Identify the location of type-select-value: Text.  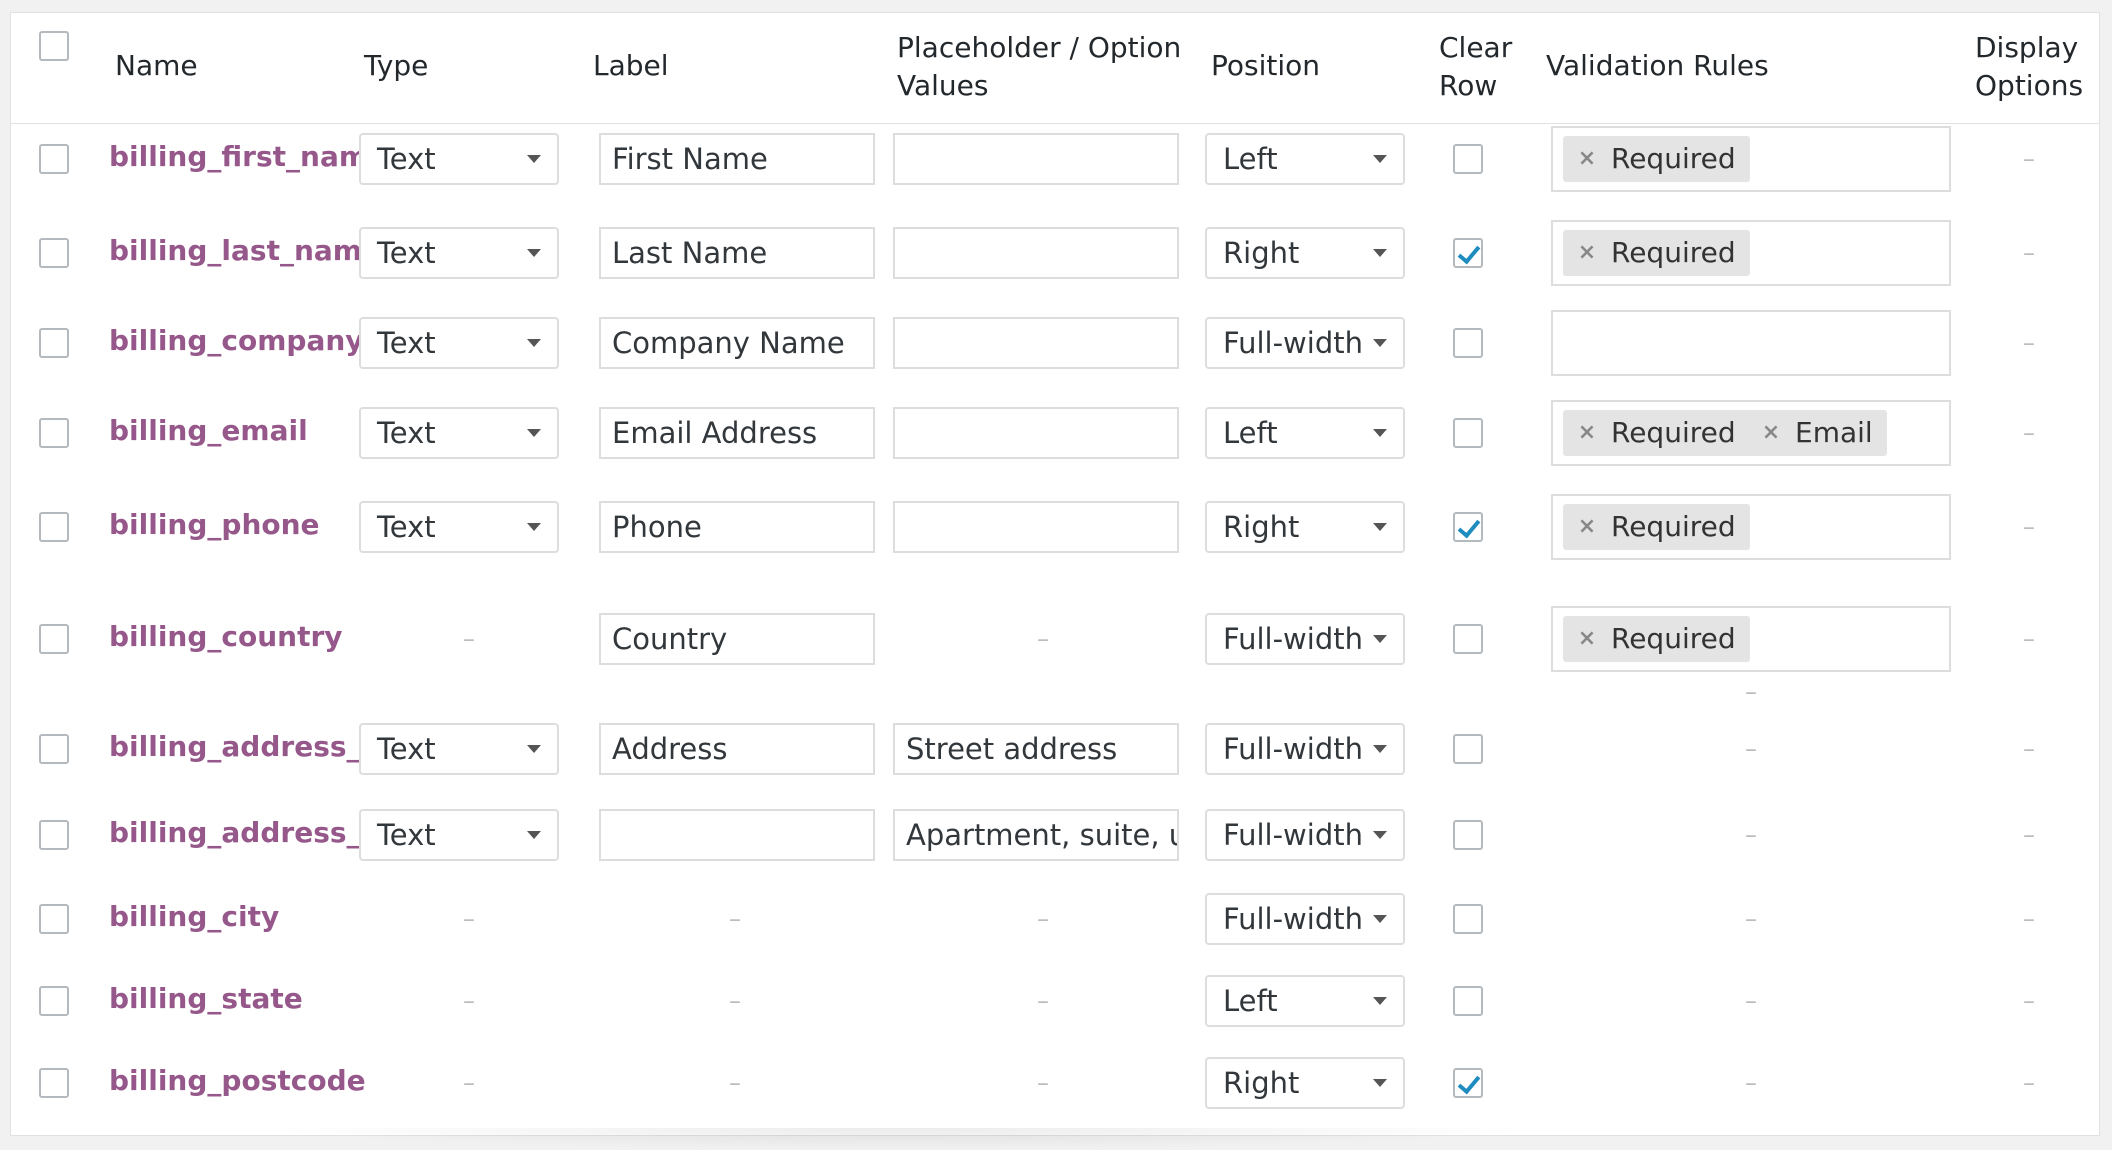
(406, 253).